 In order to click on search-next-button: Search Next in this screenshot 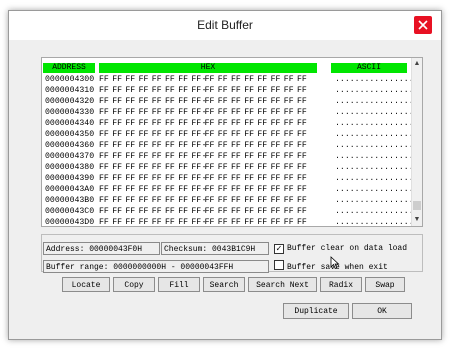, I will do `click(282, 284)`.